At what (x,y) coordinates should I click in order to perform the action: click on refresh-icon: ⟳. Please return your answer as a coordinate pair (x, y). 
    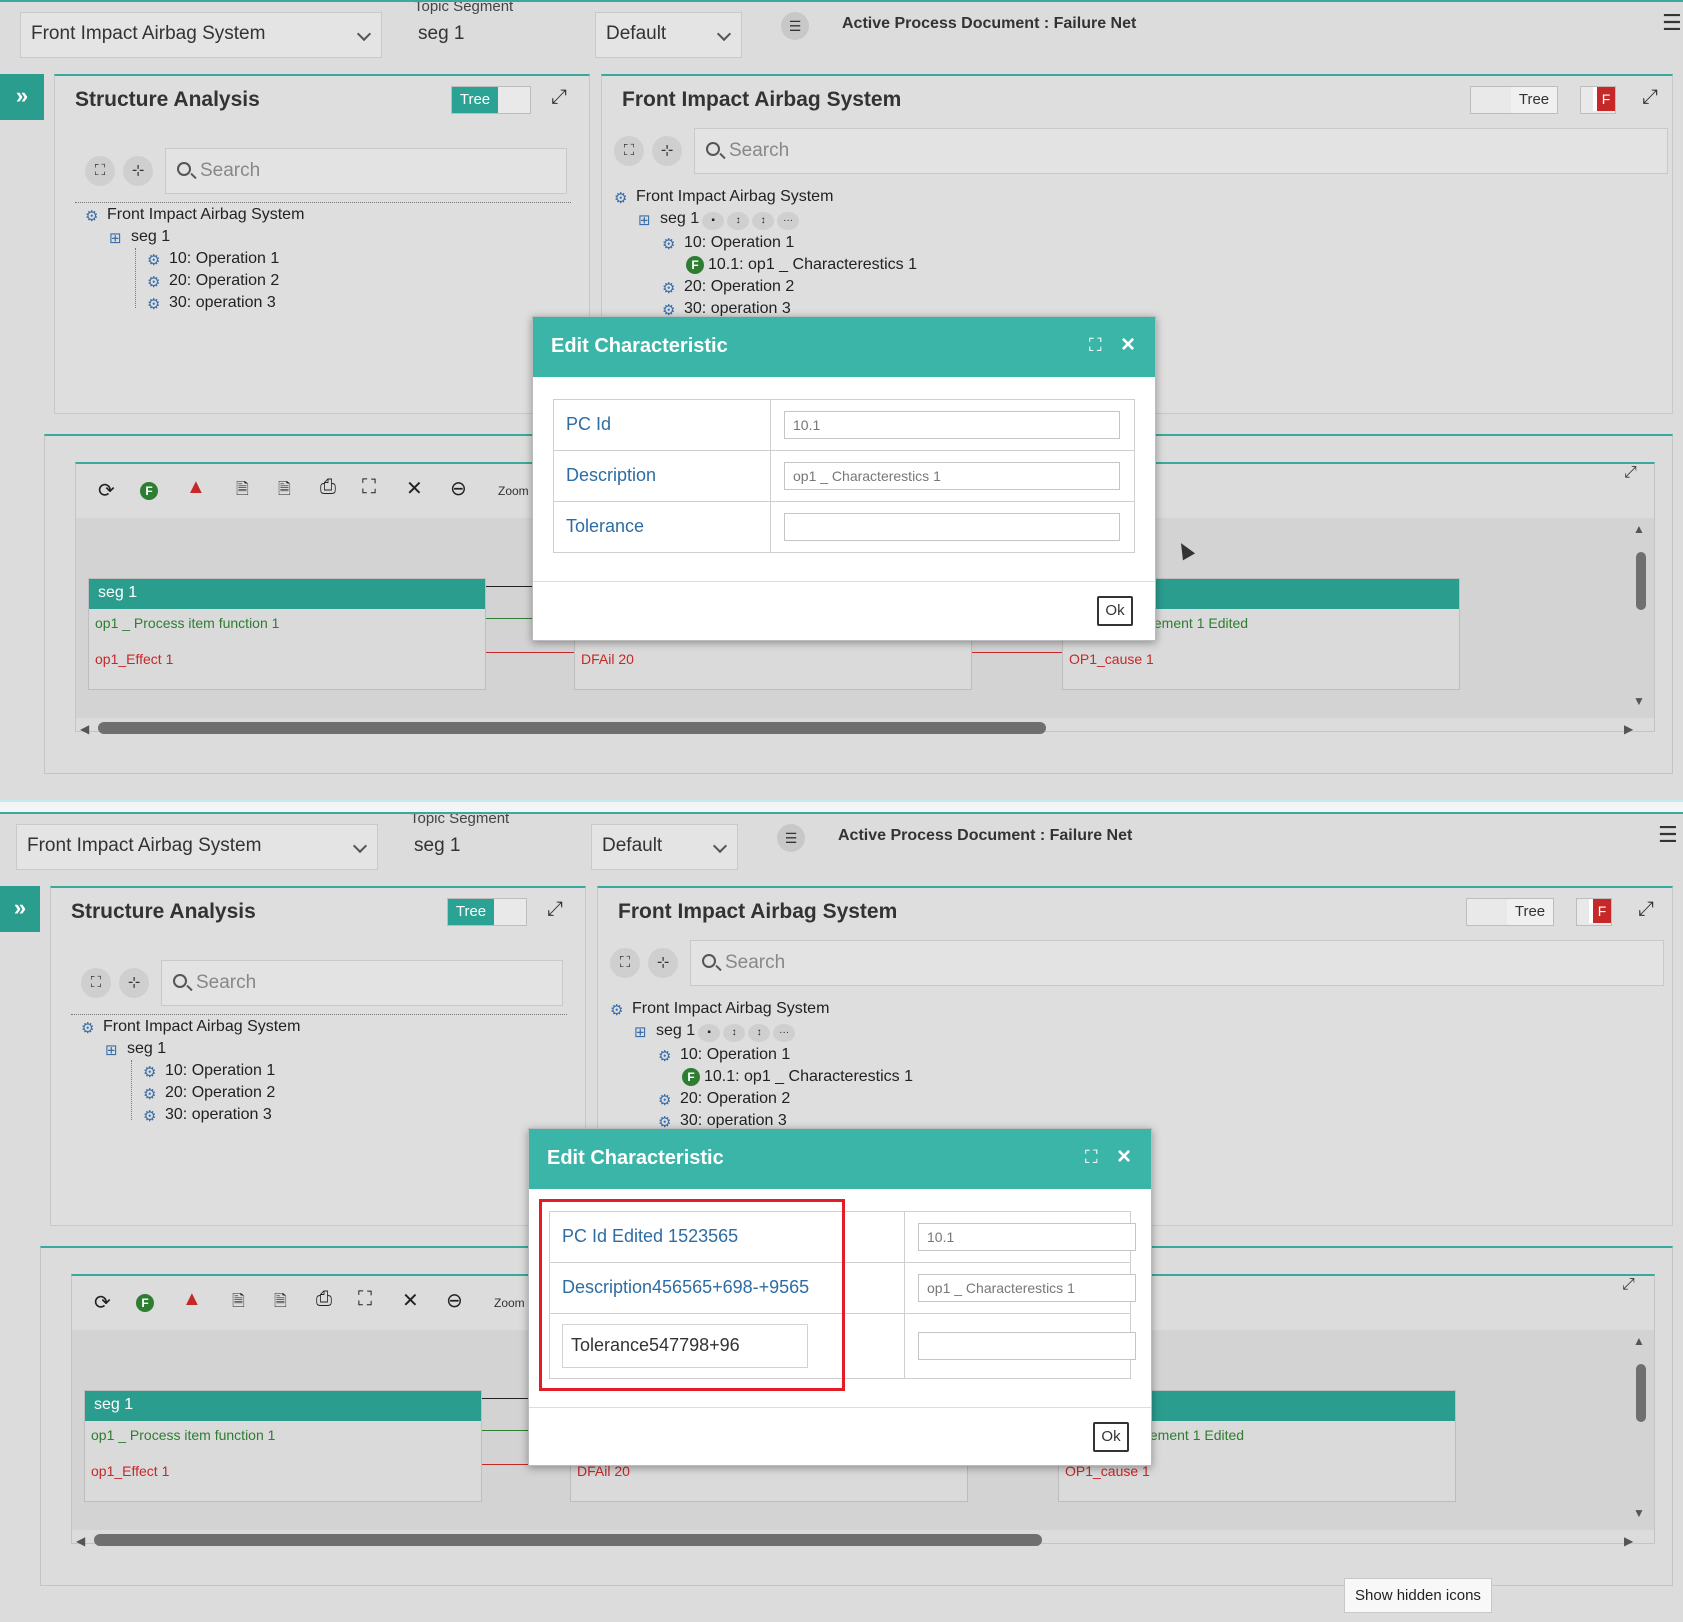
    Looking at the image, I should click on (102, 1302).